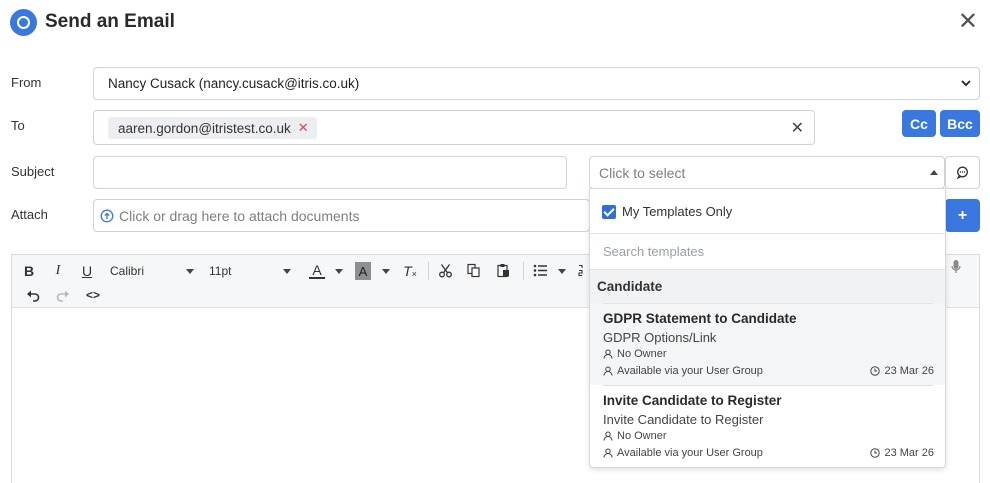 This screenshot has height=483, width=990. I want to click on add-attachment-button: +, so click(962, 215).